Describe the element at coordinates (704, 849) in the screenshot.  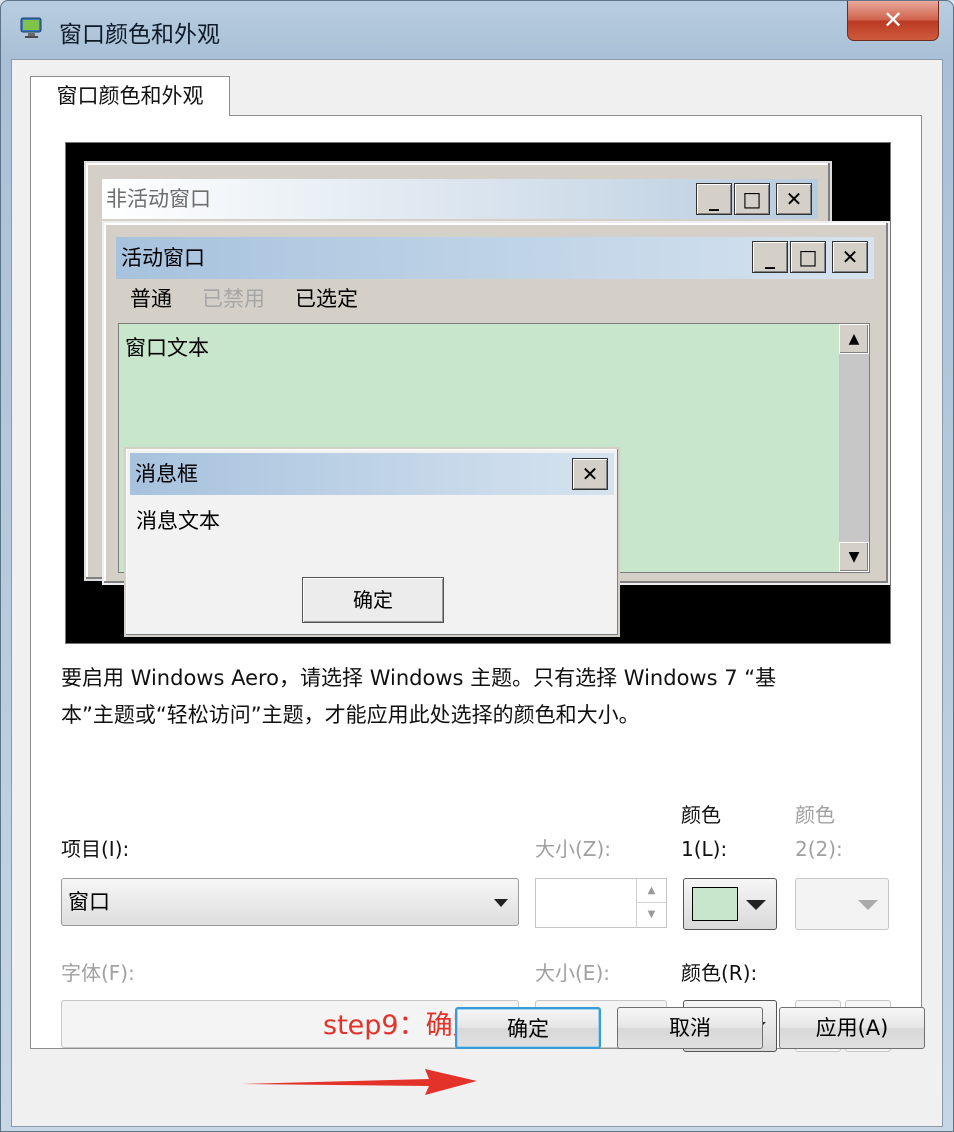
I see `color1-label-bottom: 1(L):` at that location.